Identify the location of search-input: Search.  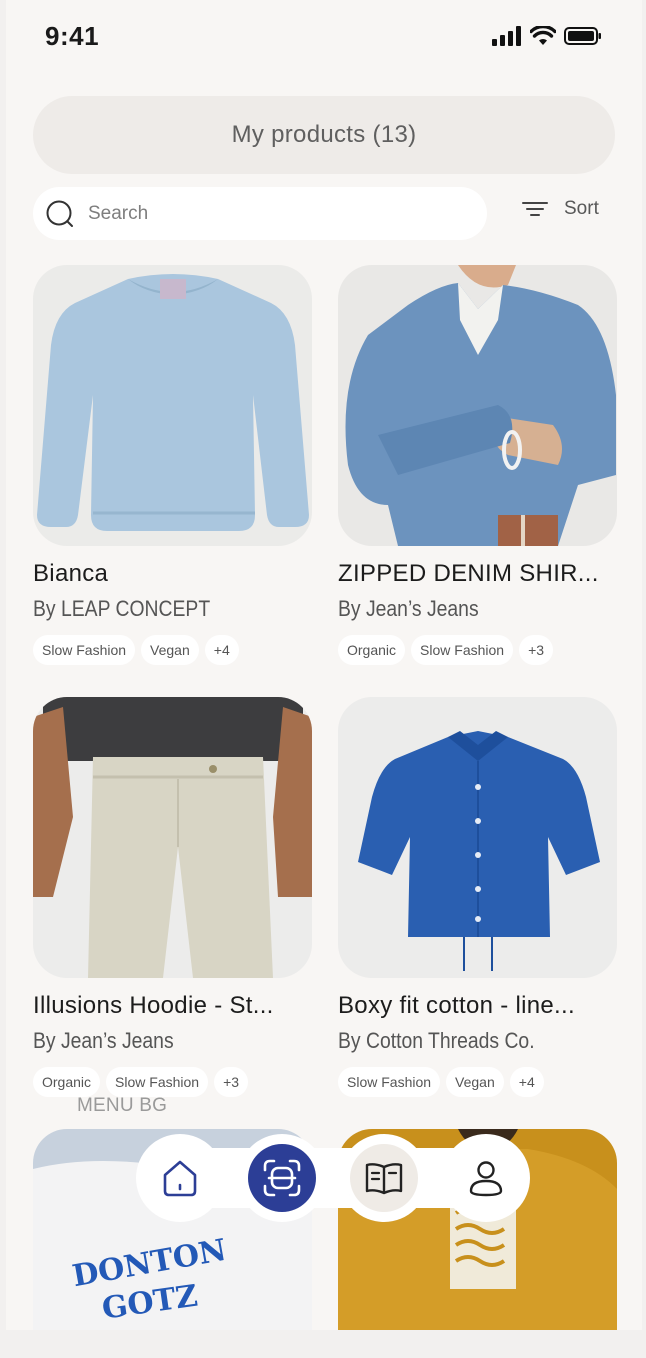
(260, 213).